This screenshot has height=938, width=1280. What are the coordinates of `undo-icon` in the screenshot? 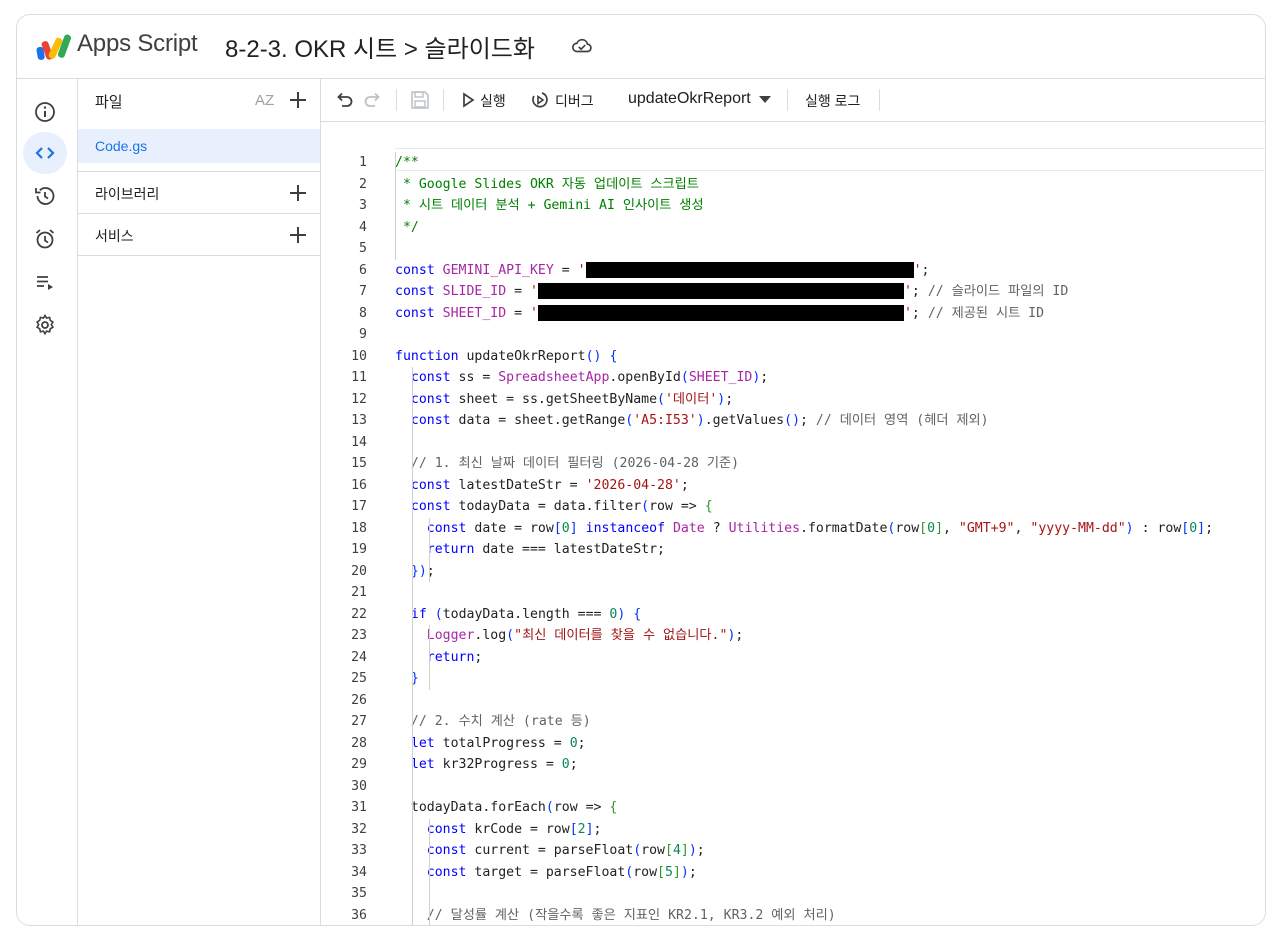 It's located at (344, 100).